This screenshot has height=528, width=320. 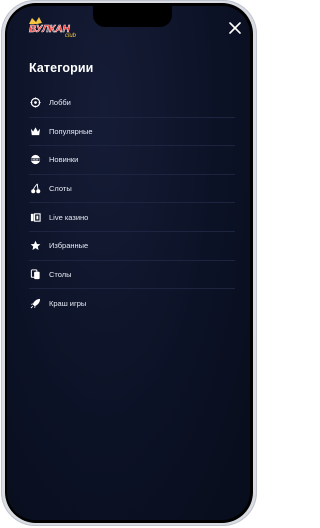 I want to click on menu-item-live-casino: Live казино, so click(x=132, y=217).